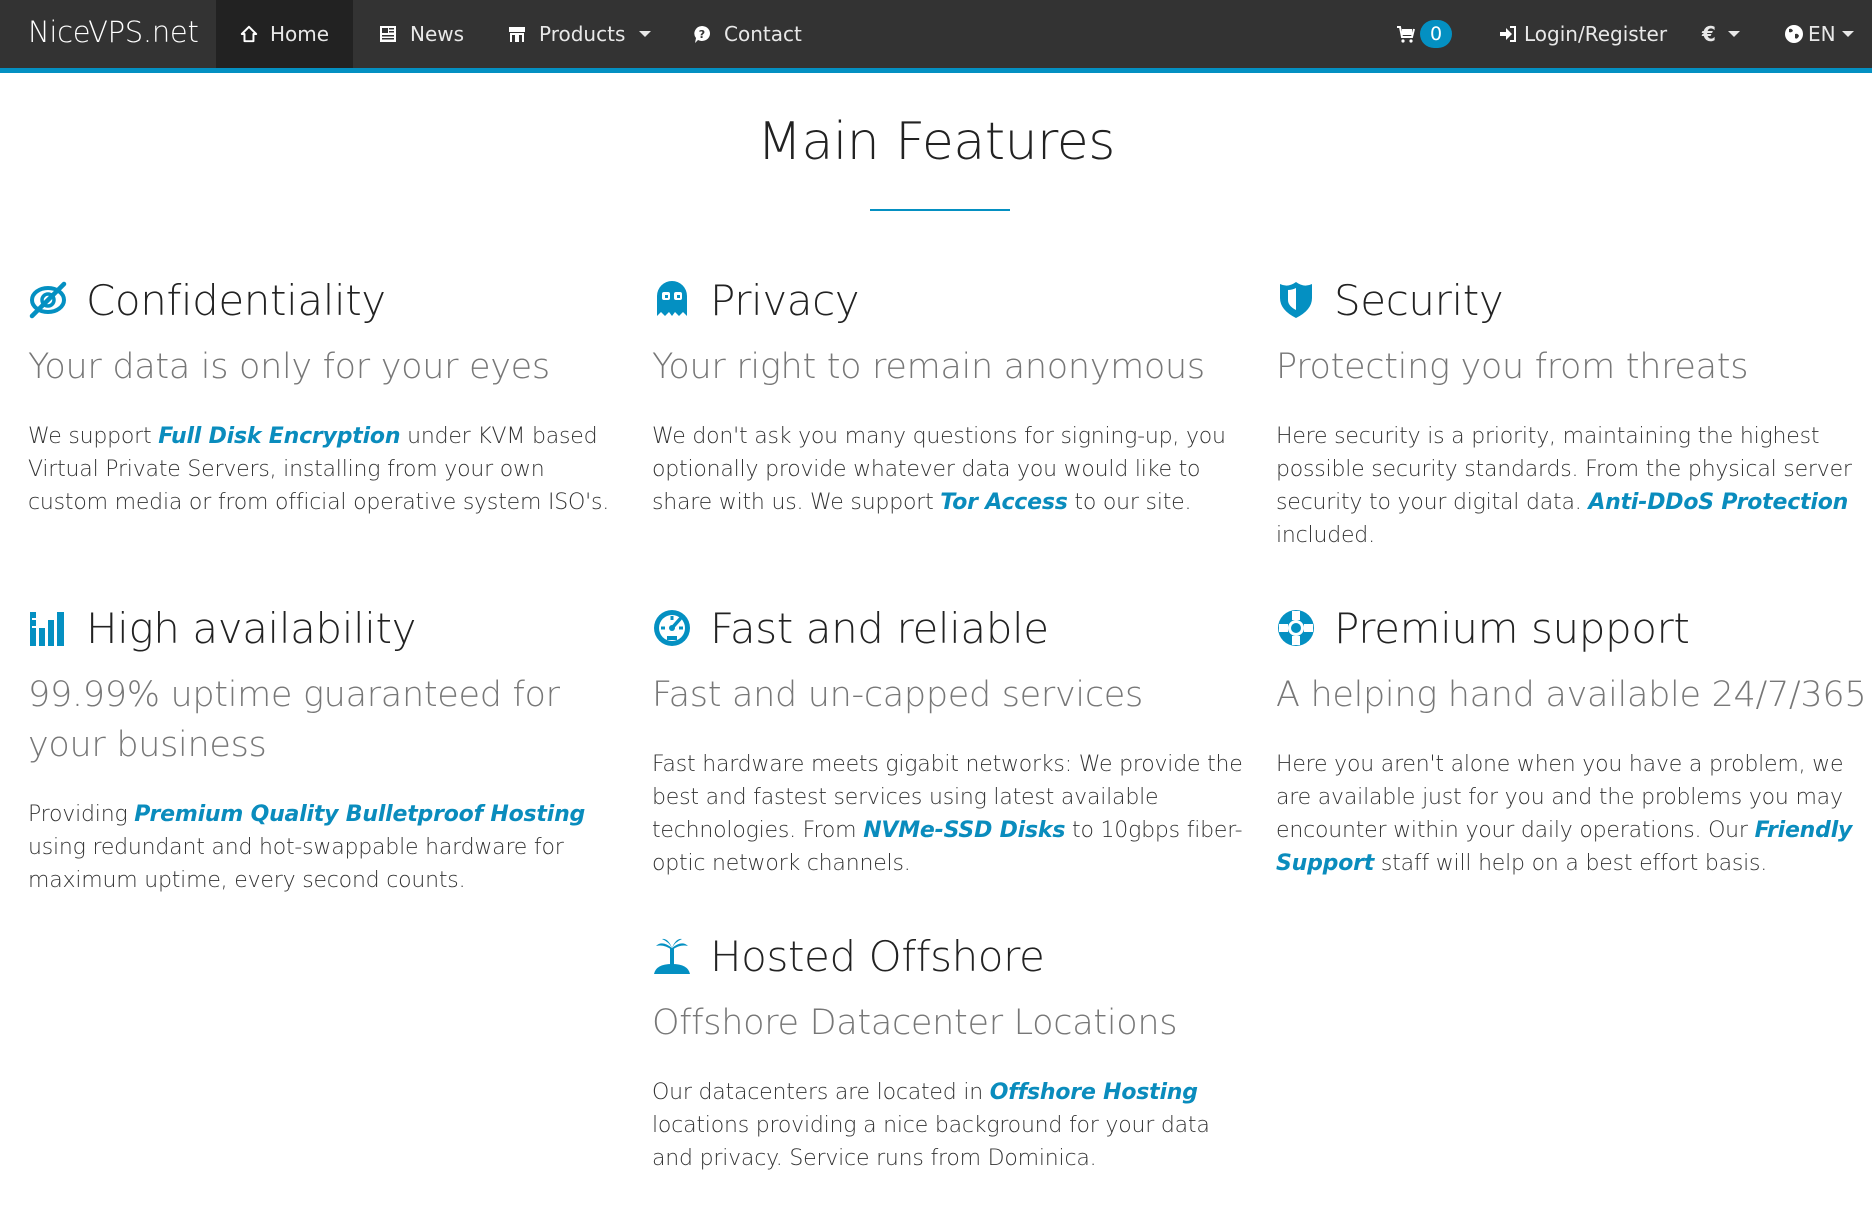 The width and height of the screenshot is (1872, 1210). I want to click on feature-title: Security, so click(1419, 300).